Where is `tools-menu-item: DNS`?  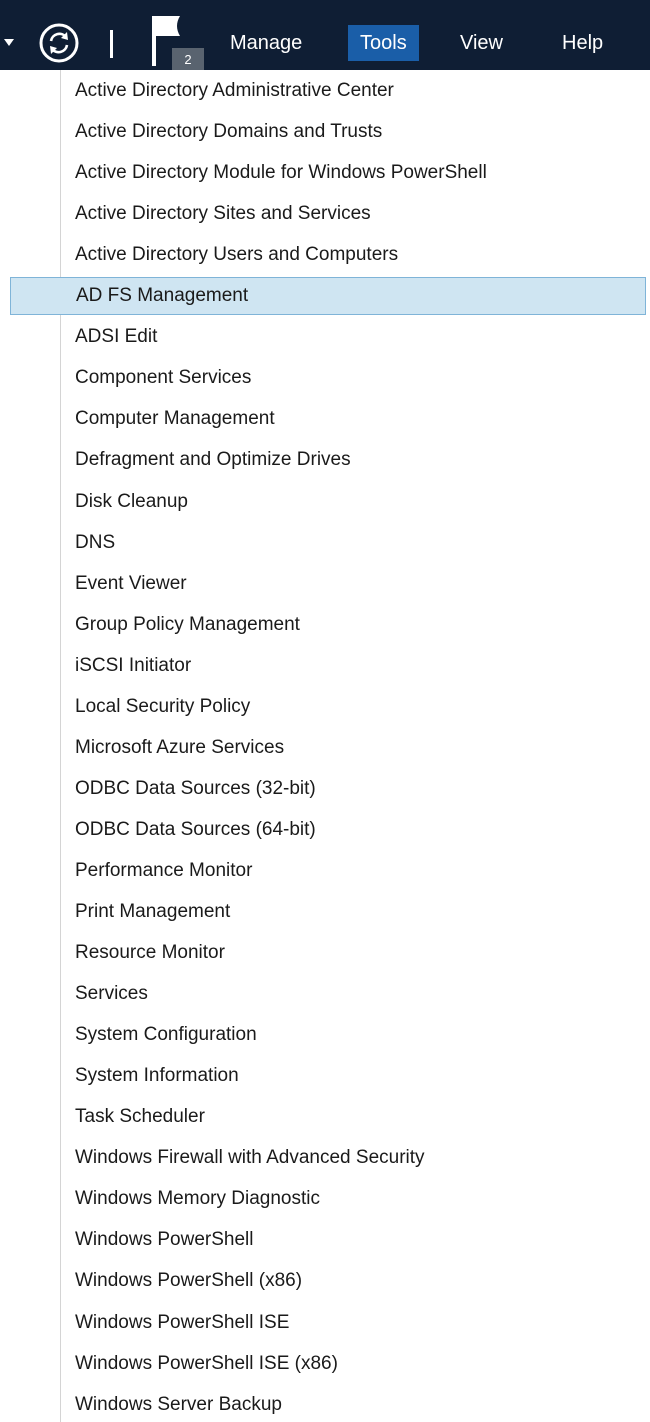 tools-menu-item: DNS is located at coordinates (325, 543).